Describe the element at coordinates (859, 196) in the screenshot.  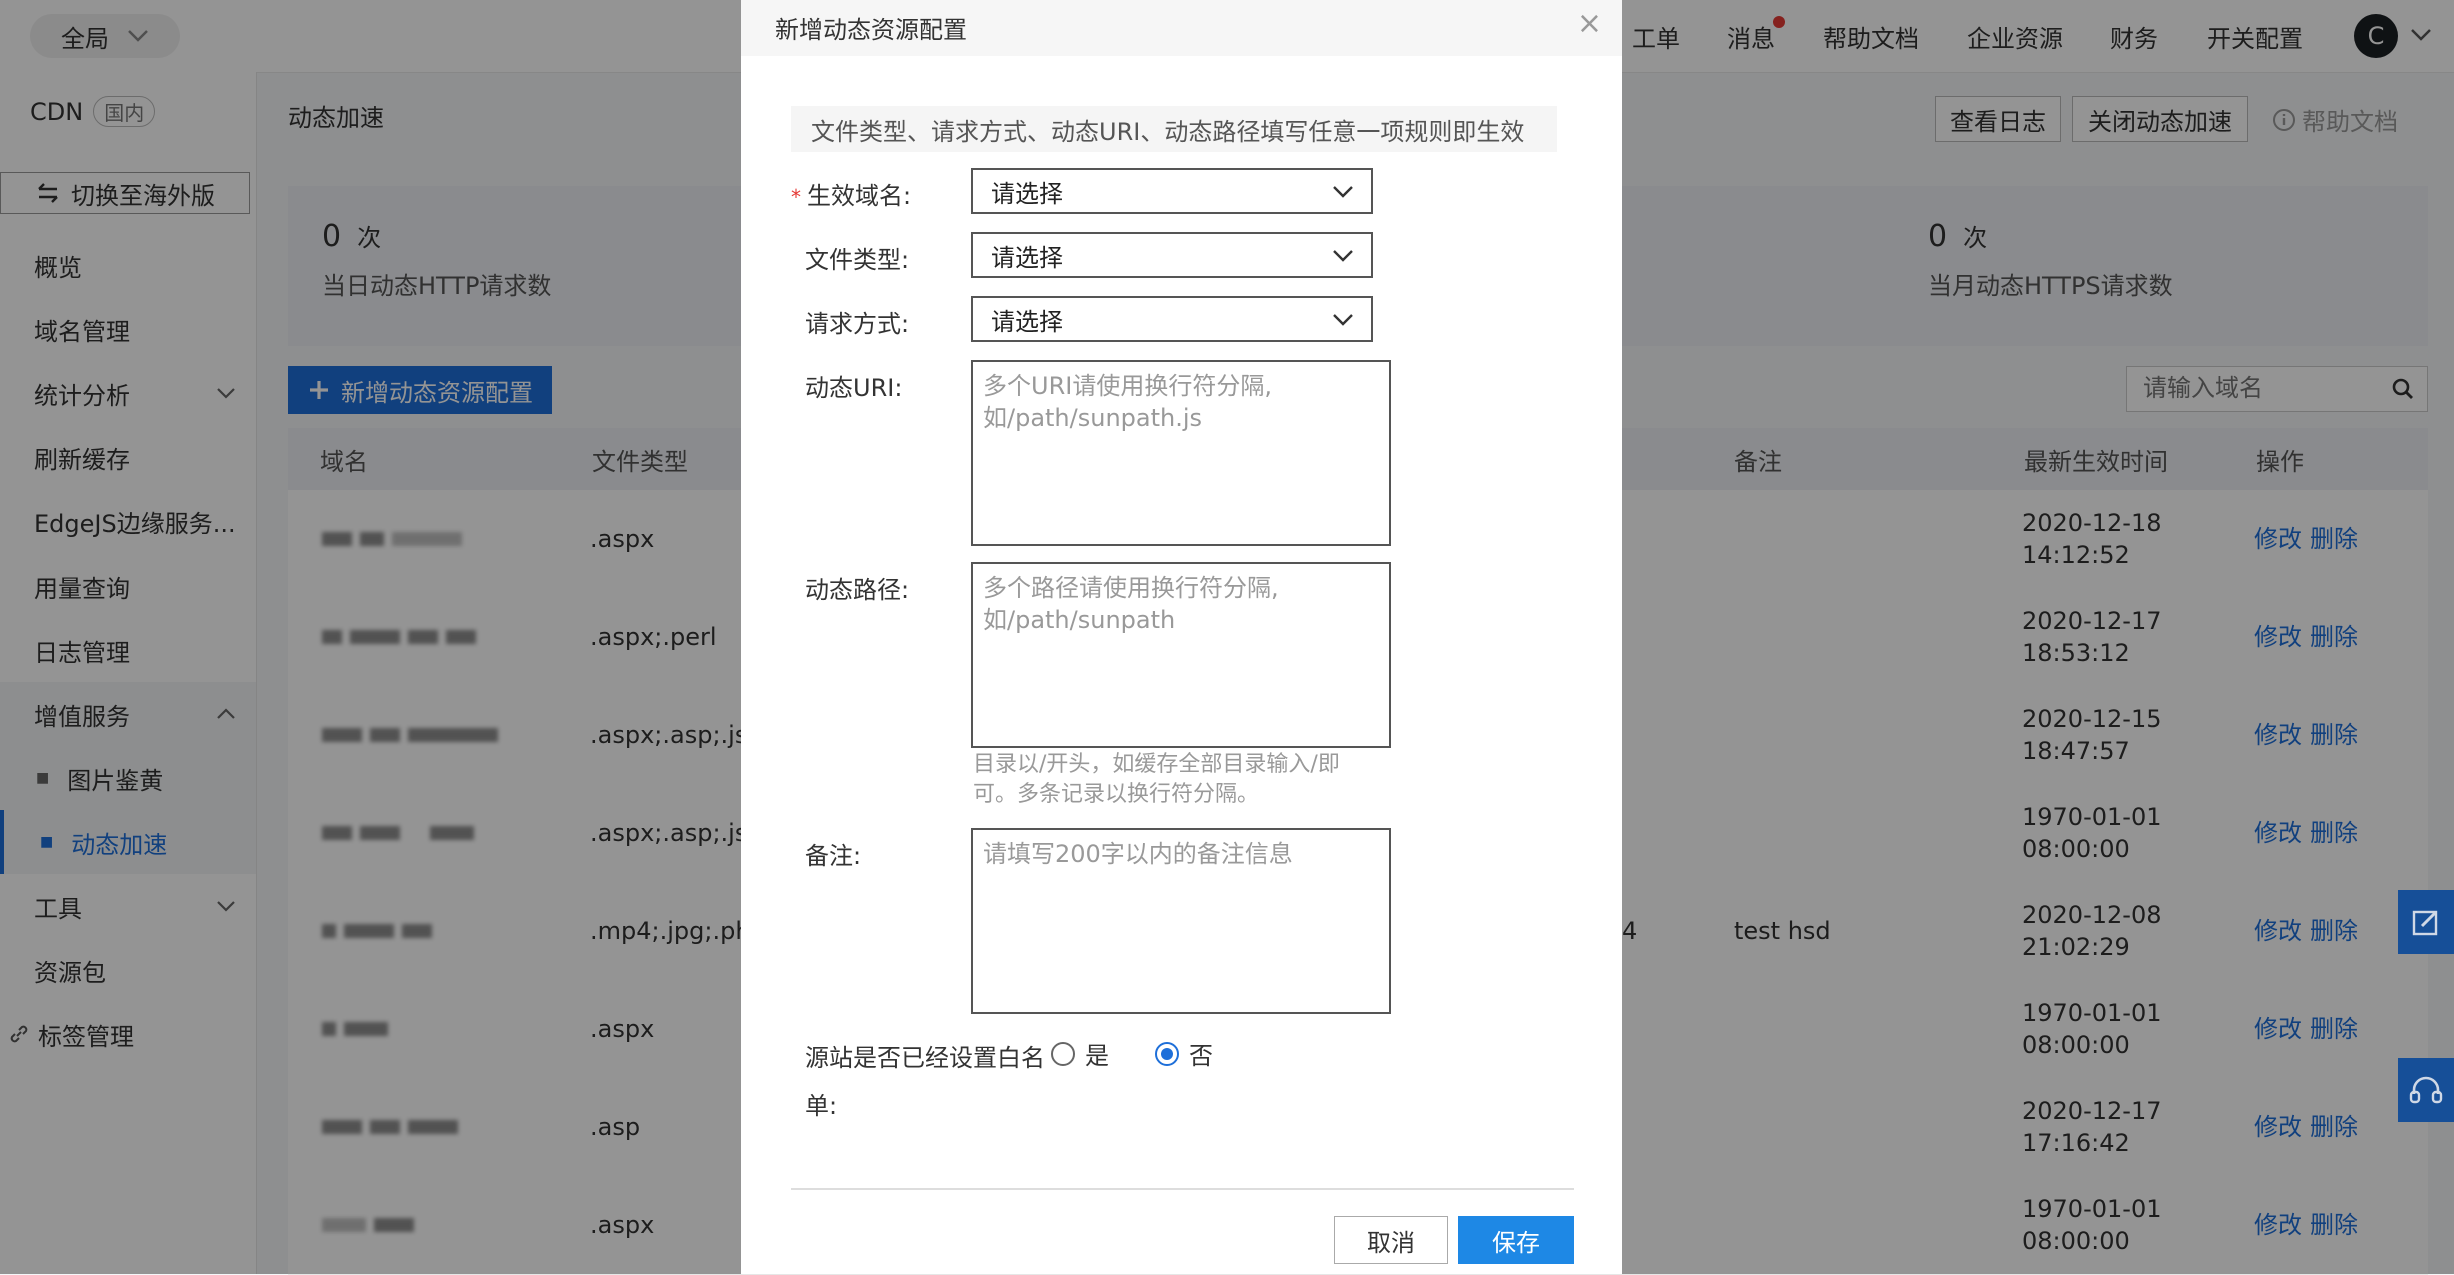
I see `domain-label-text: 生效域名:` at that location.